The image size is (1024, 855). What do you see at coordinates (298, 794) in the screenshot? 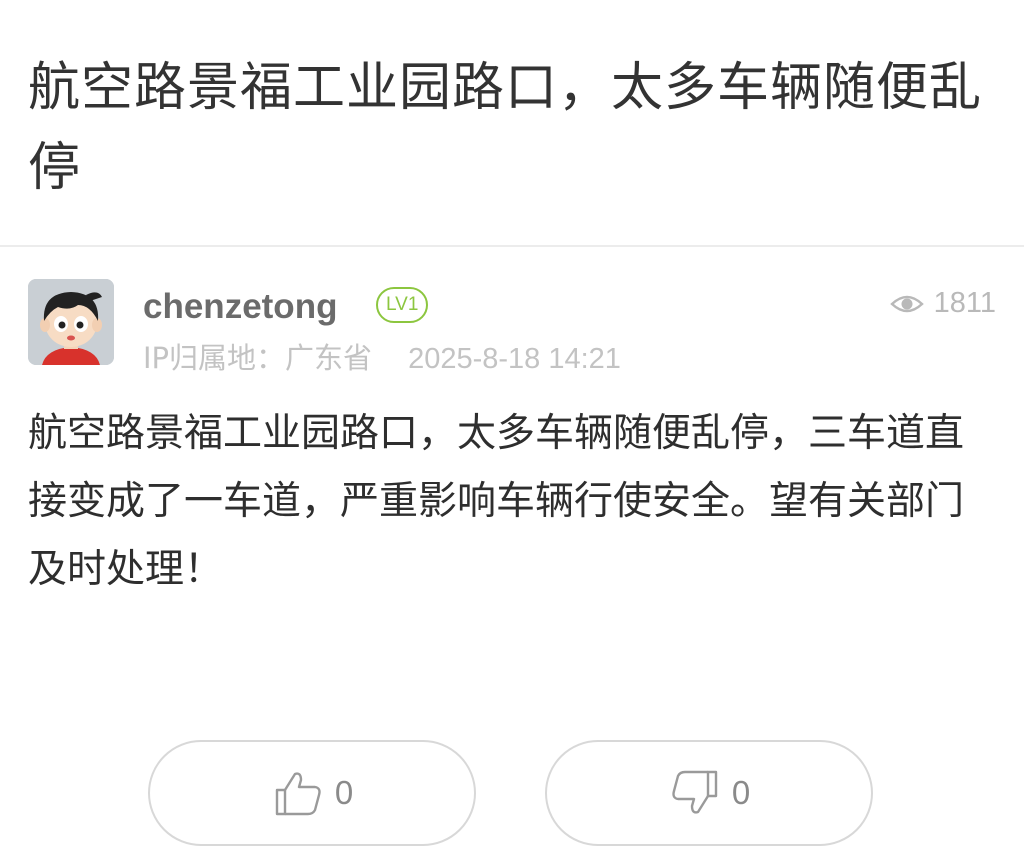
I see `thumbs-up-icon` at bounding box center [298, 794].